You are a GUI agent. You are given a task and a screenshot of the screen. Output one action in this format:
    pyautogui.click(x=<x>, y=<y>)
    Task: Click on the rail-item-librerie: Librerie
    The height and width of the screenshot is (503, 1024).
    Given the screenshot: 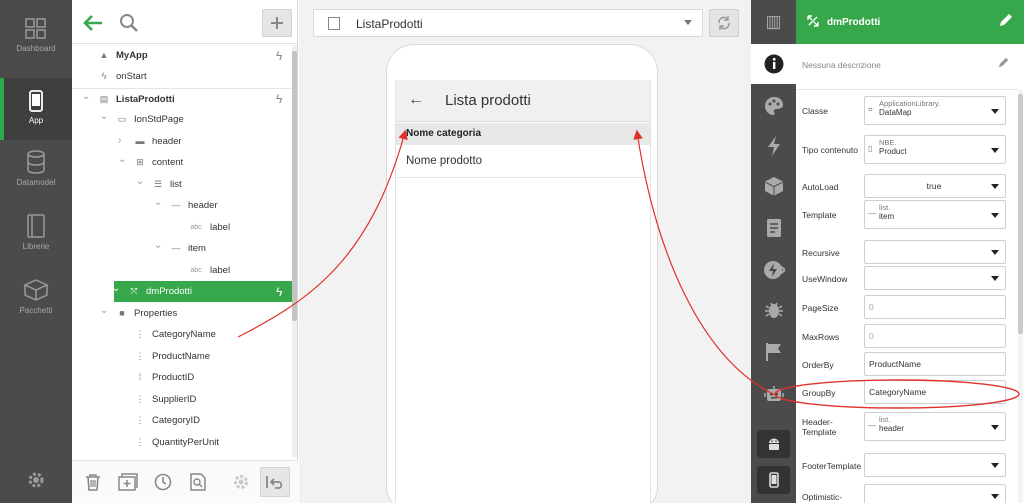 What is the action you would take?
    pyautogui.click(x=36, y=245)
    